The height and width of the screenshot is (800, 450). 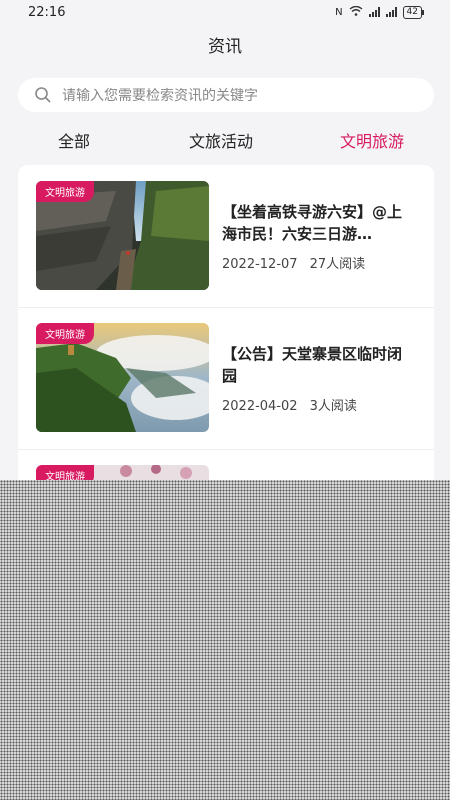 What do you see at coordinates (225, 12) in the screenshot?
I see `status-bar: 22:16 N 42` at bounding box center [225, 12].